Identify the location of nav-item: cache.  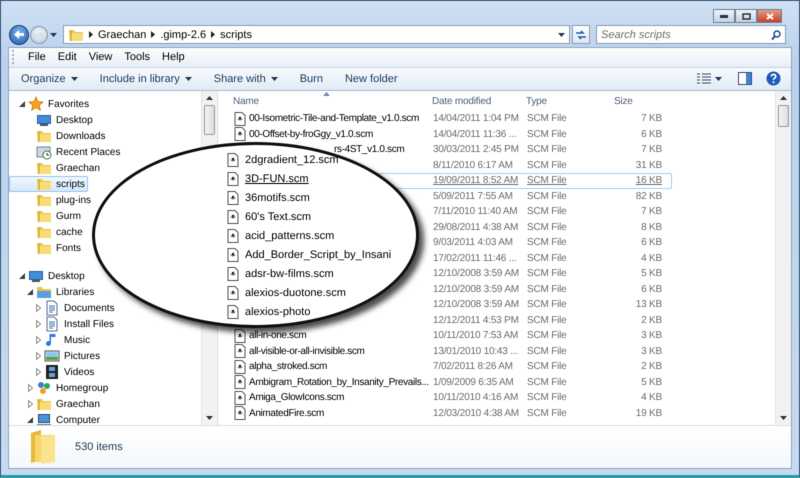
(47, 232).